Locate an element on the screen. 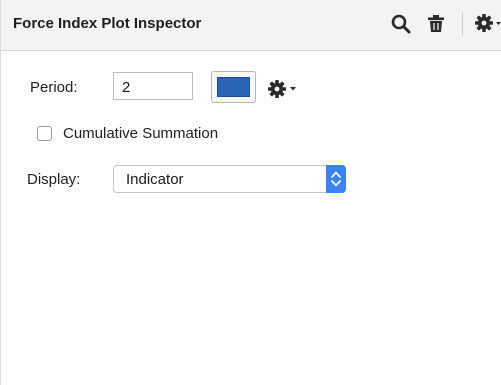  cumulative-label: Cumulative Summation is located at coordinates (141, 133).